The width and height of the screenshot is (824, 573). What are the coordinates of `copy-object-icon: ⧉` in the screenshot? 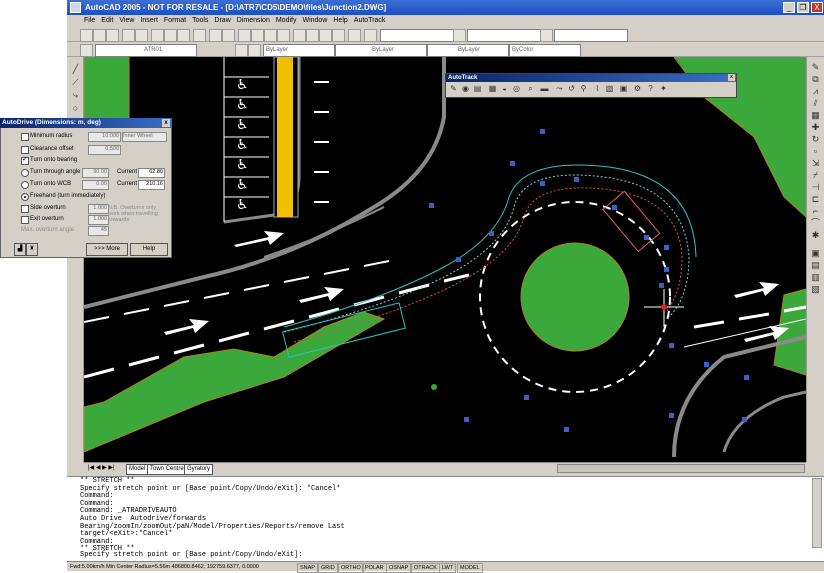 It's located at (815, 79).